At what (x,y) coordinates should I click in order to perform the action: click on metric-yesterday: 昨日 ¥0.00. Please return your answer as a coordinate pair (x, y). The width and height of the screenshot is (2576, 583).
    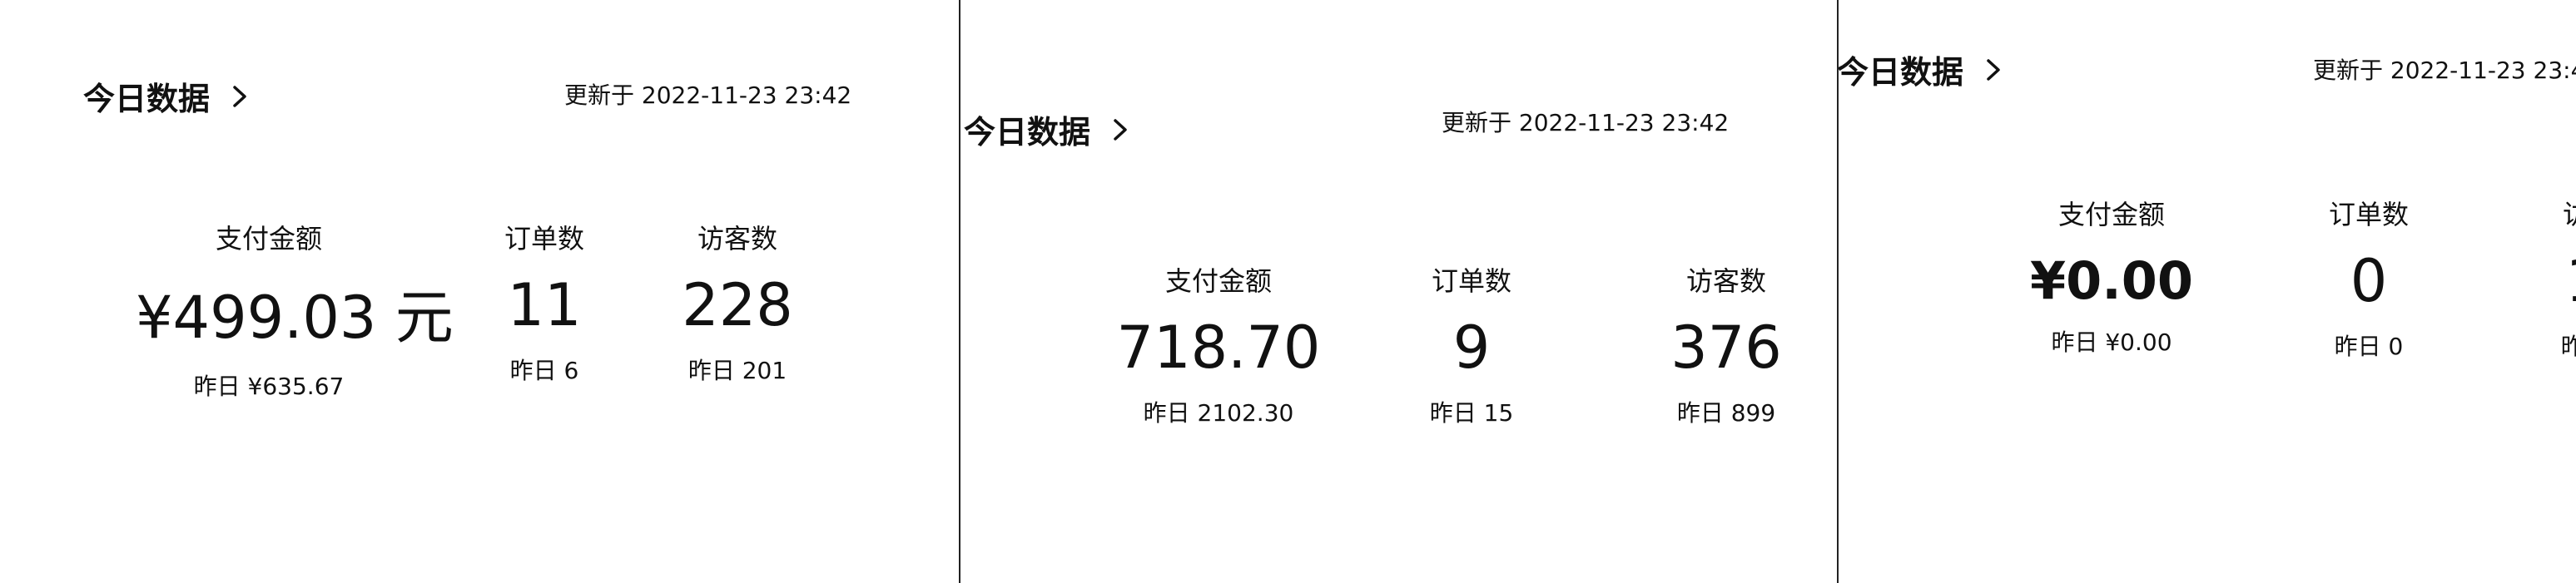
    Looking at the image, I should click on (2111, 342).